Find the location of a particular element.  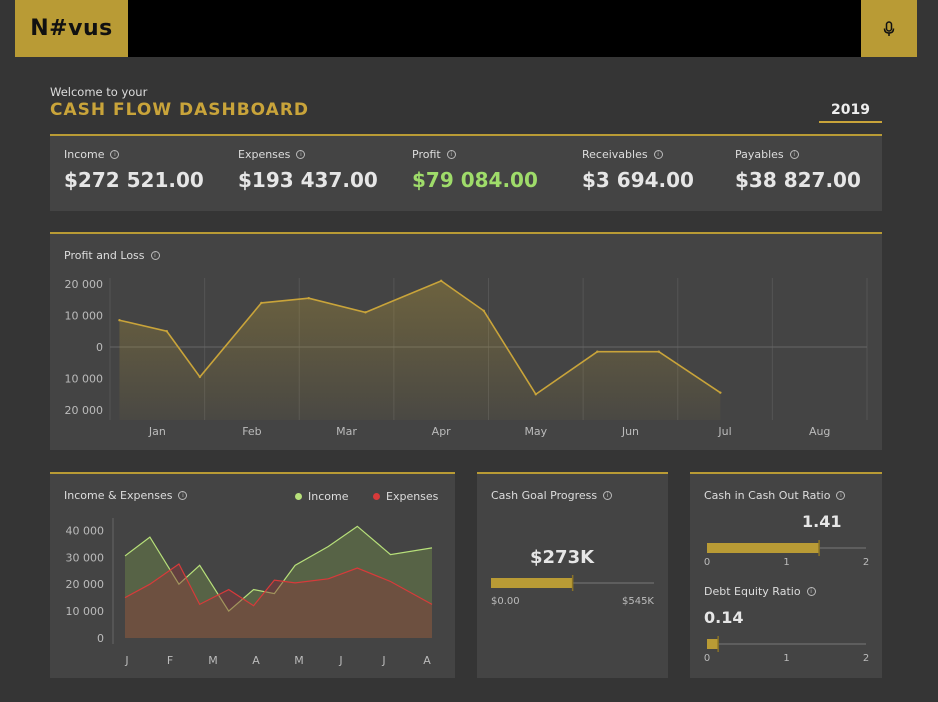

microphone-icon is located at coordinates (889, 28).